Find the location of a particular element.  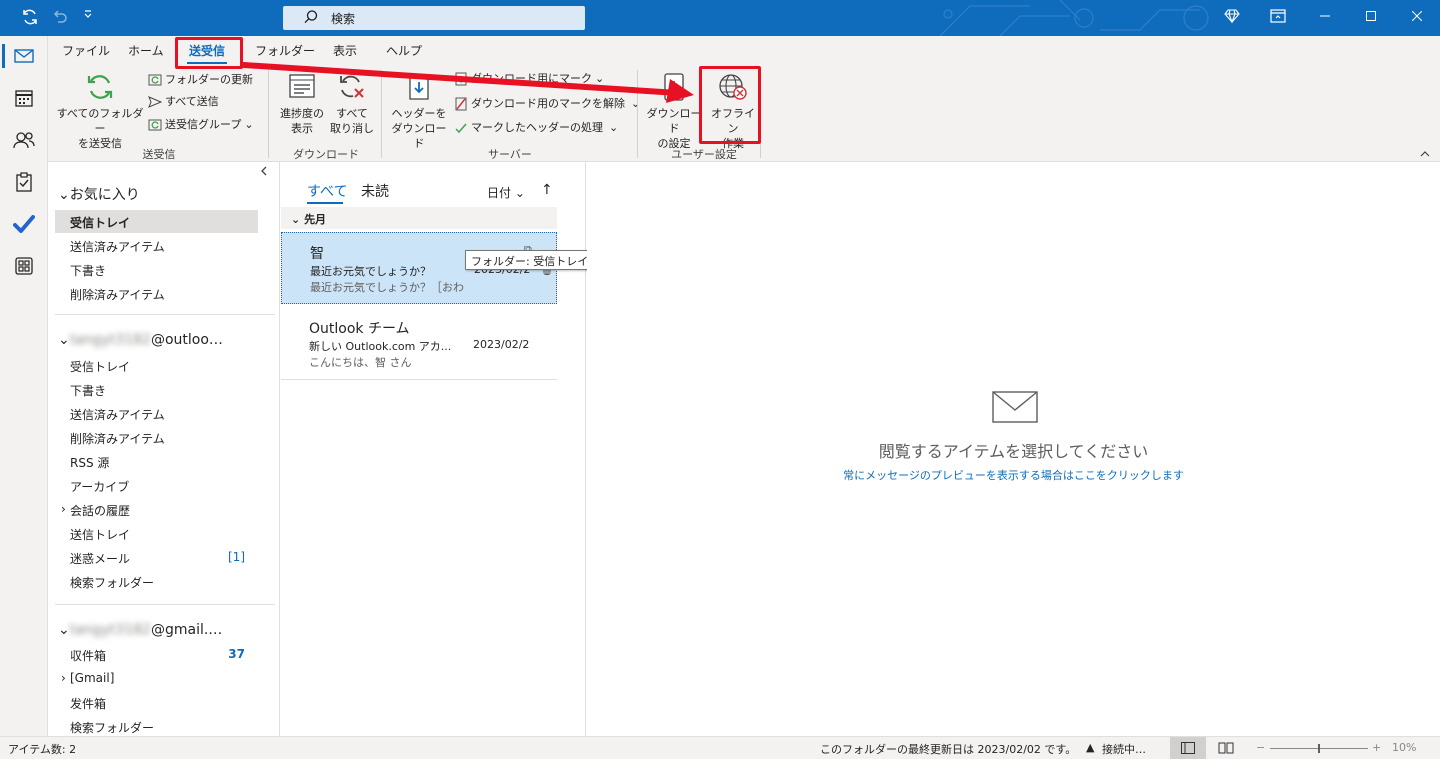

people-icon is located at coordinates (24, 140).